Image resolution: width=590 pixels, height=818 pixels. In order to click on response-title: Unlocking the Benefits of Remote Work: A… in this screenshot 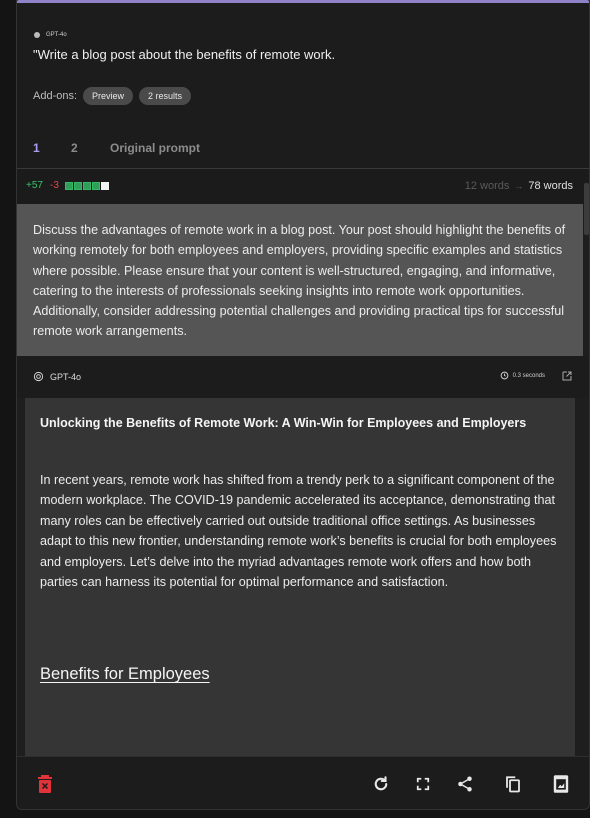, I will do `click(283, 423)`.